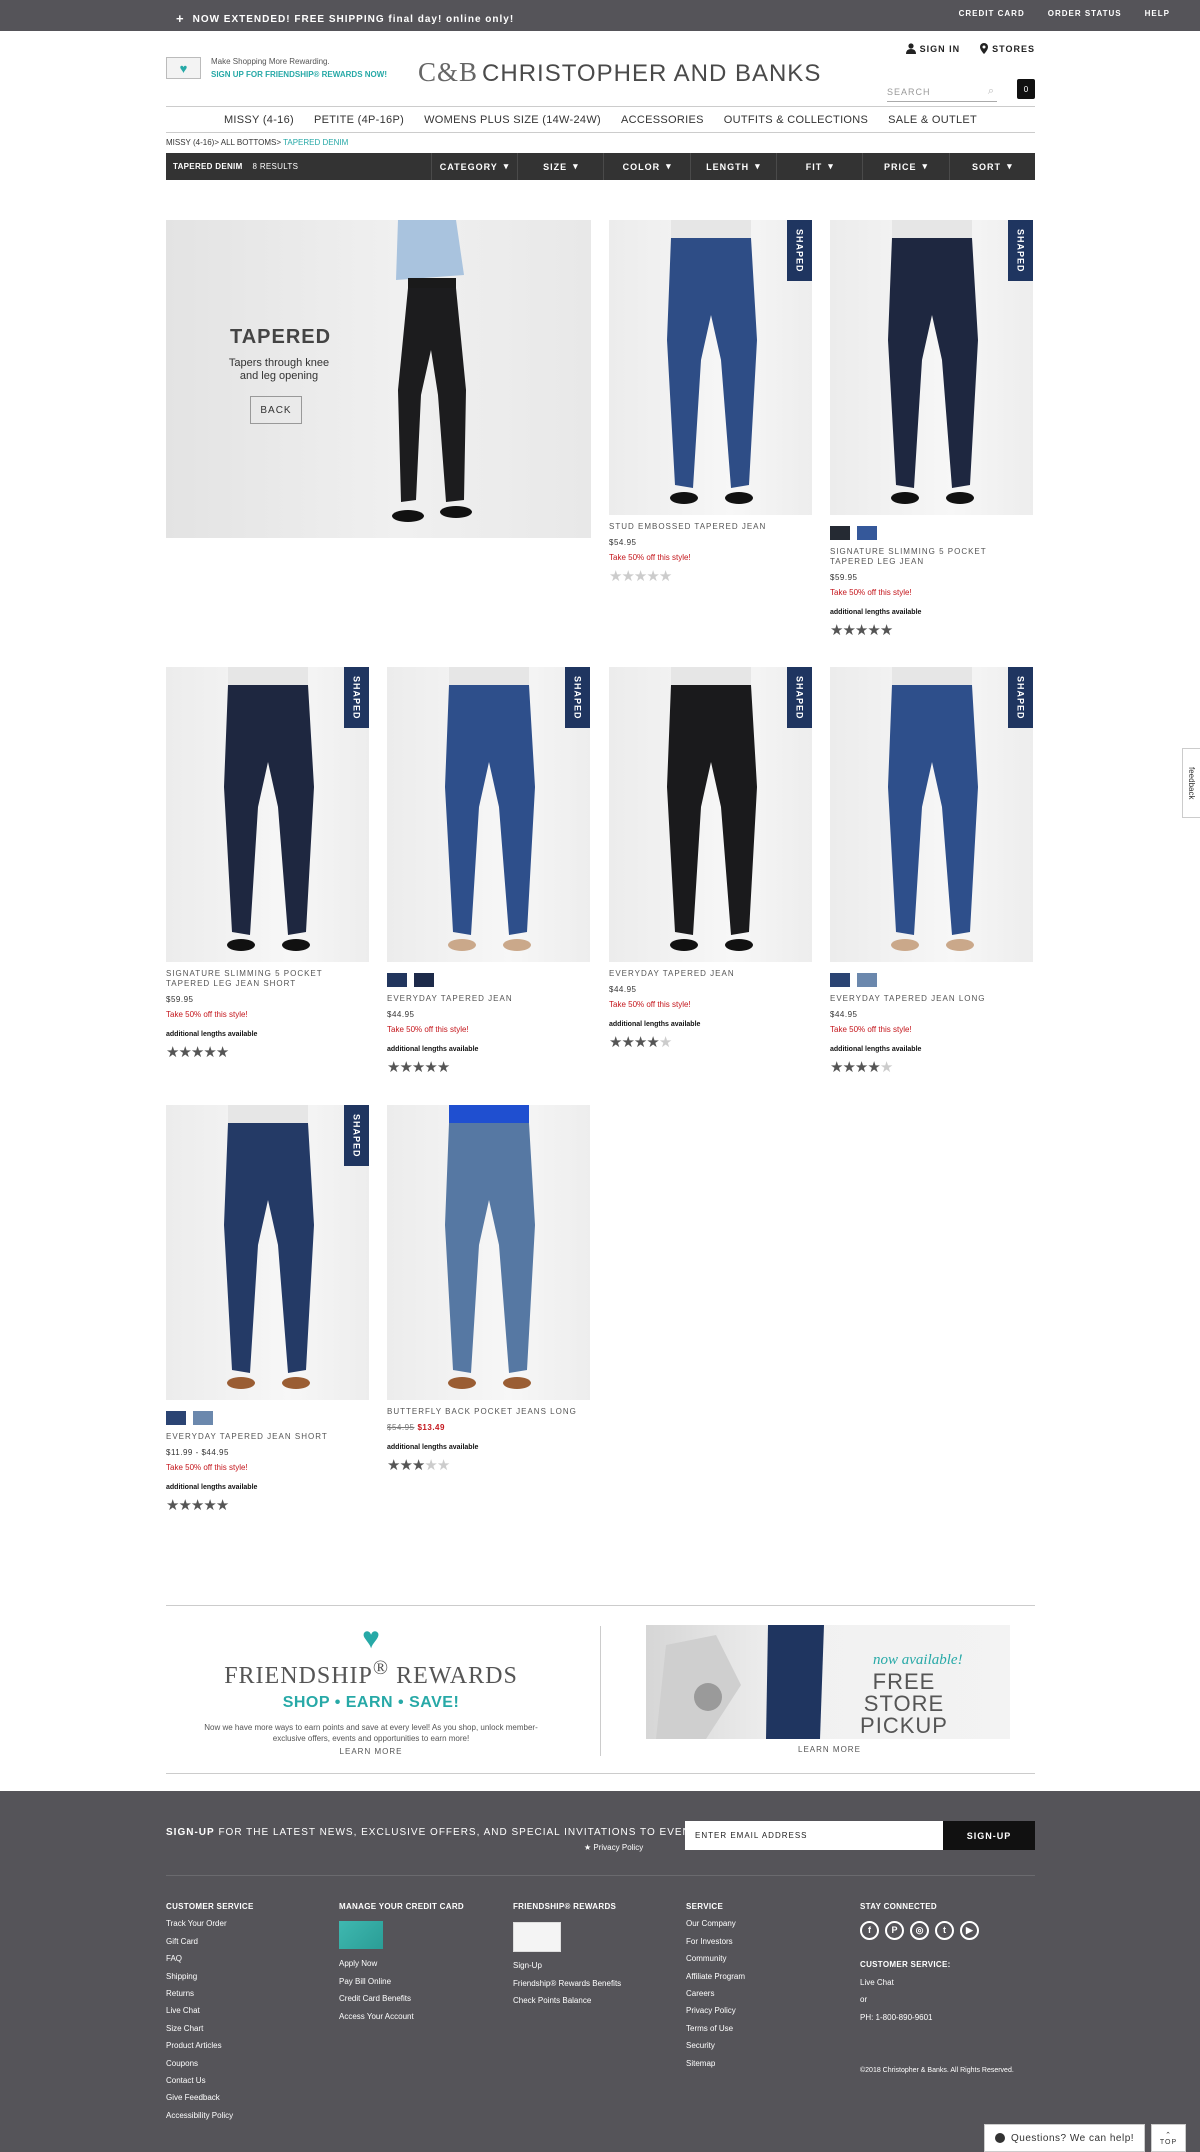 Image resolution: width=1200 pixels, height=2152 pixels. I want to click on filter-size: SIZE ▾, so click(560, 166).